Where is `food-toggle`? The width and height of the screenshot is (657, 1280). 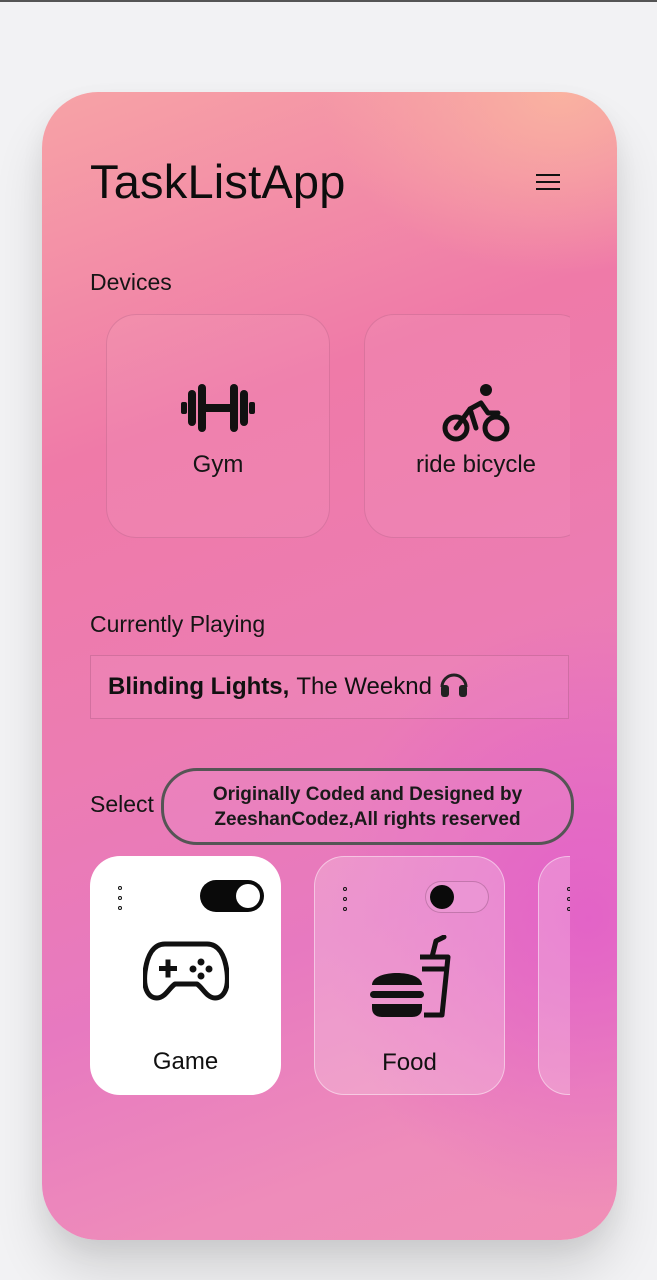
food-toggle is located at coordinates (457, 897).